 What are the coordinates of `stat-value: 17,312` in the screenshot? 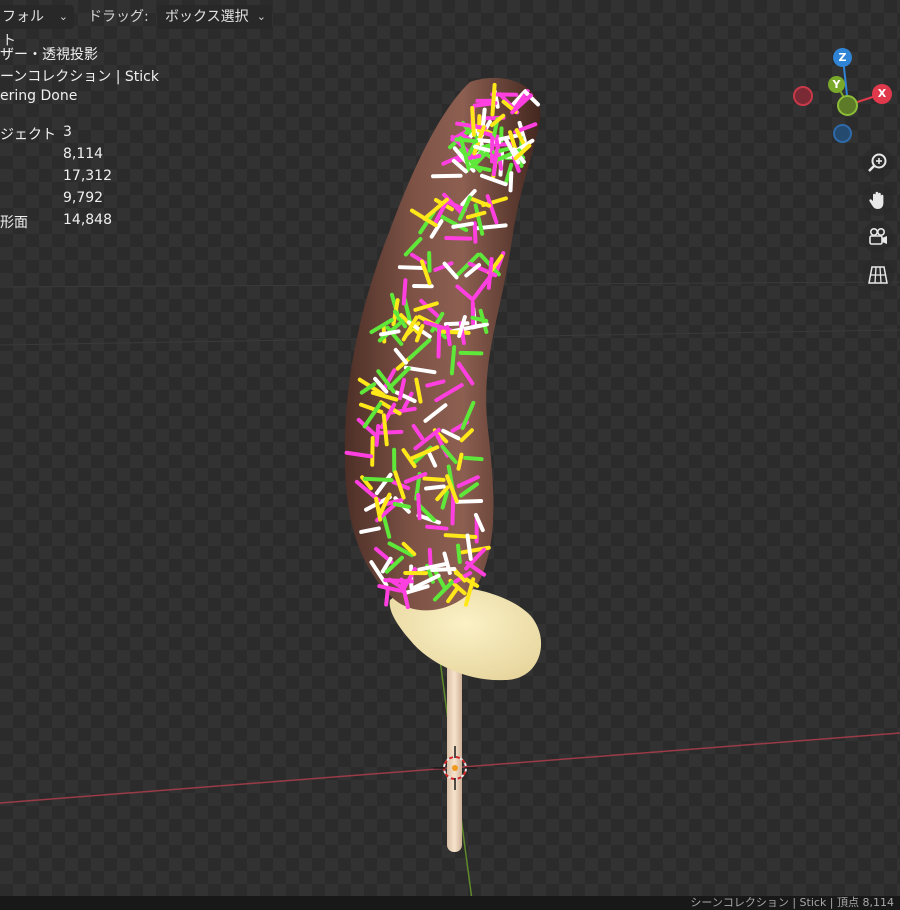 It's located at (87, 176).